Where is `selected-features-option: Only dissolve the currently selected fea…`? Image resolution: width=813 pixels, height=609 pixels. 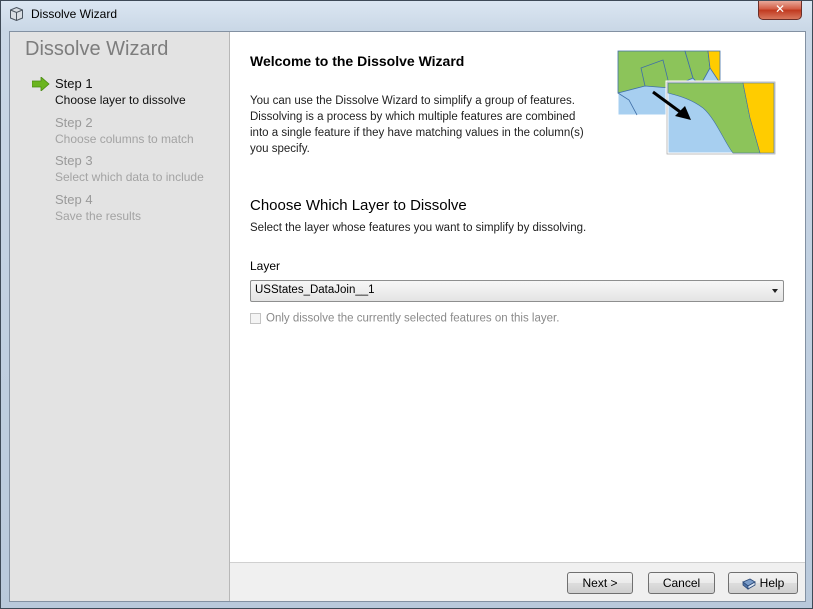 selected-features-option: Only dissolve the currently selected fea… is located at coordinates (404, 317).